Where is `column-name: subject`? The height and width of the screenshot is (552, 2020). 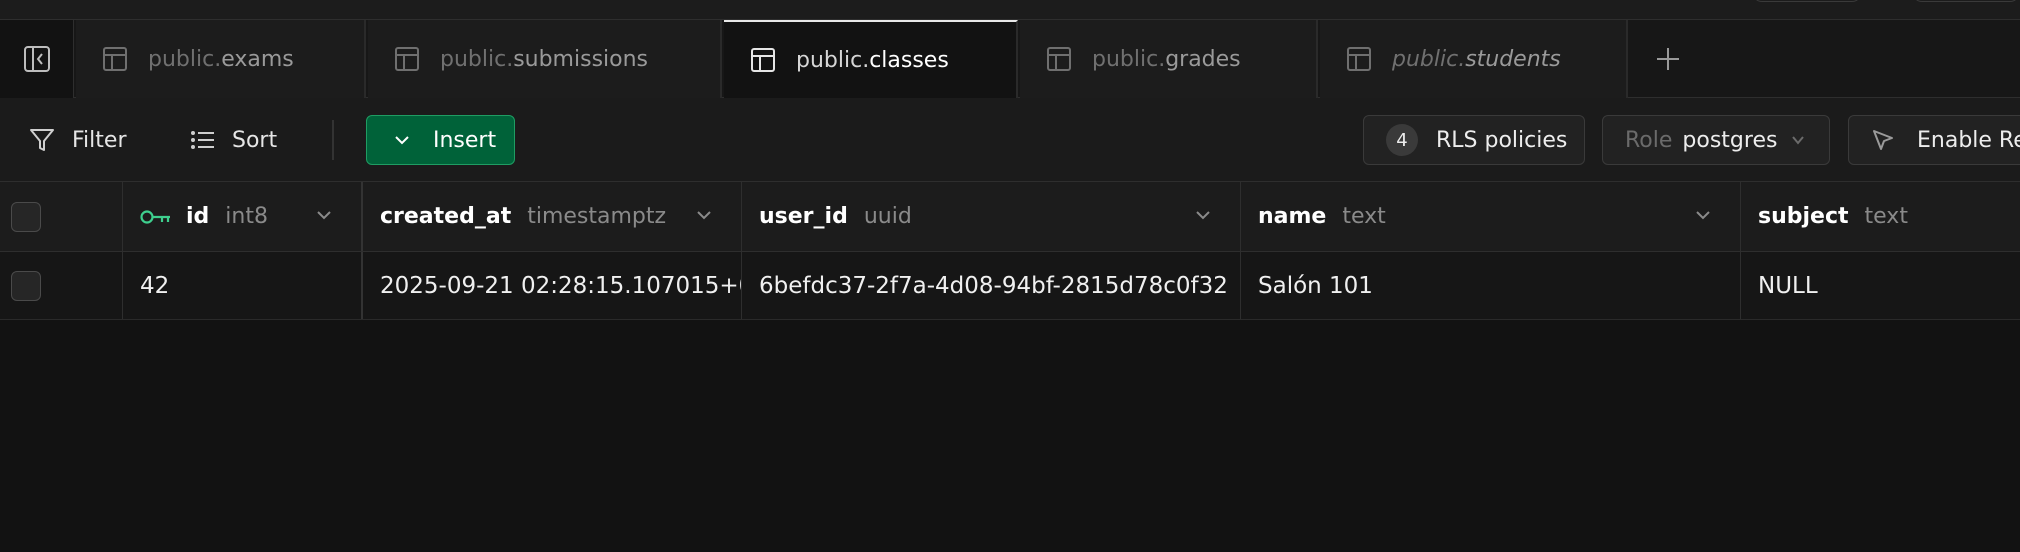 column-name: subject is located at coordinates (1803, 216).